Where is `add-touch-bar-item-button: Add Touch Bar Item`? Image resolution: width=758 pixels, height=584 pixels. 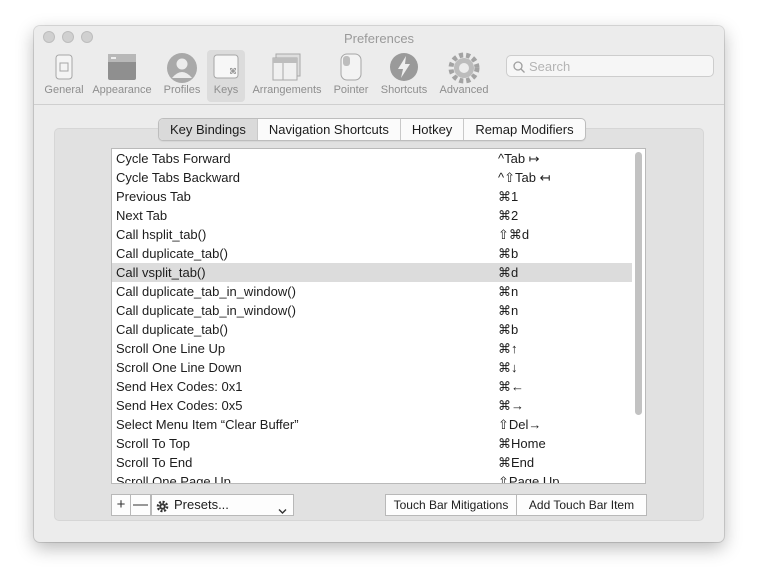
add-touch-bar-item-button: Add Touch Bar Item is located at coordinates (581, 505).